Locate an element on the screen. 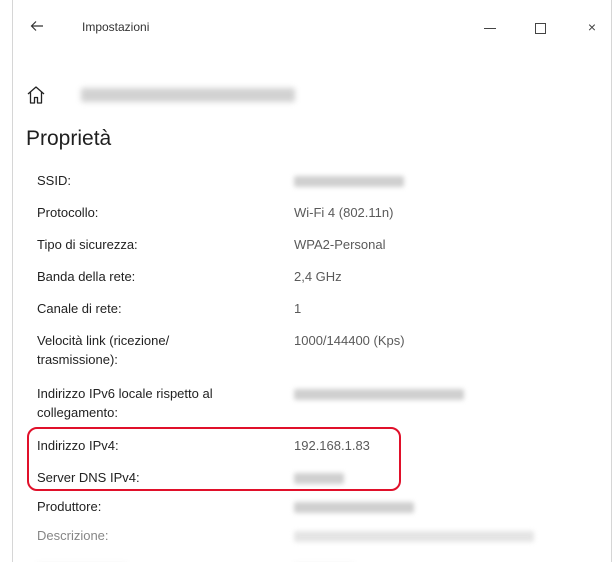  property-label: Produttore: is located at coordinates (69, 506).